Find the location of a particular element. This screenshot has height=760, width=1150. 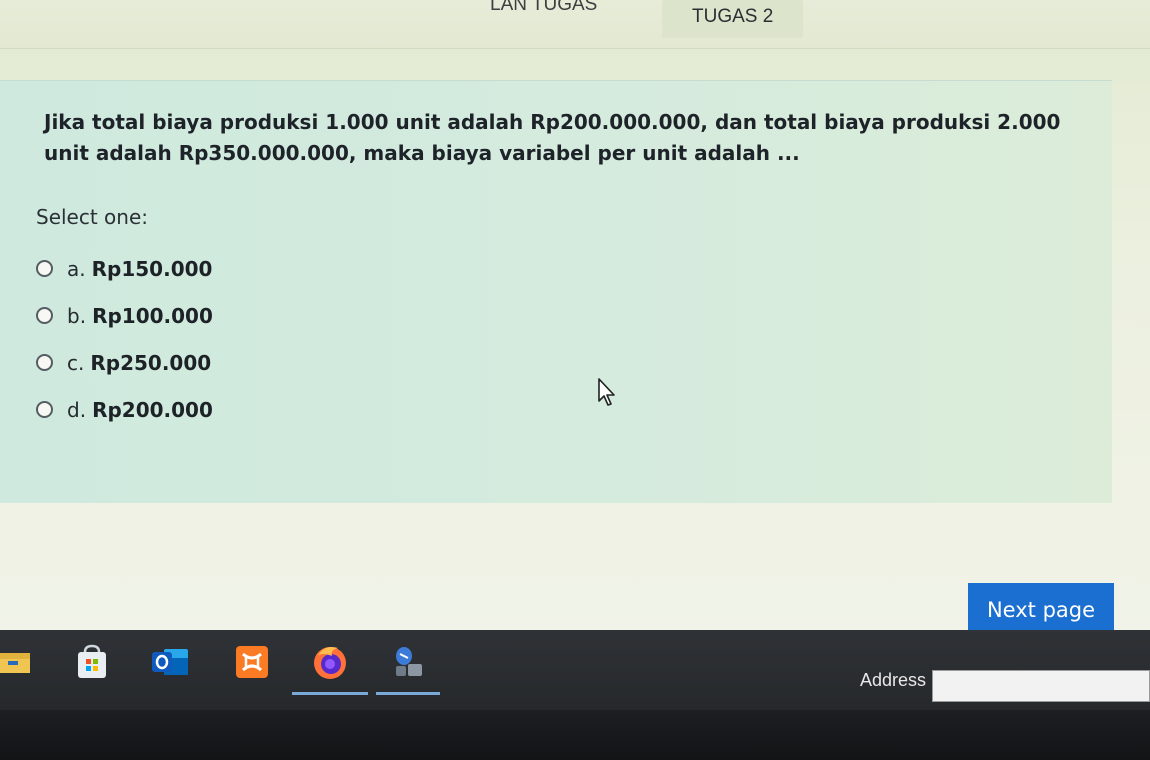

file-explorer-icon is located at coordinates (17, 662).